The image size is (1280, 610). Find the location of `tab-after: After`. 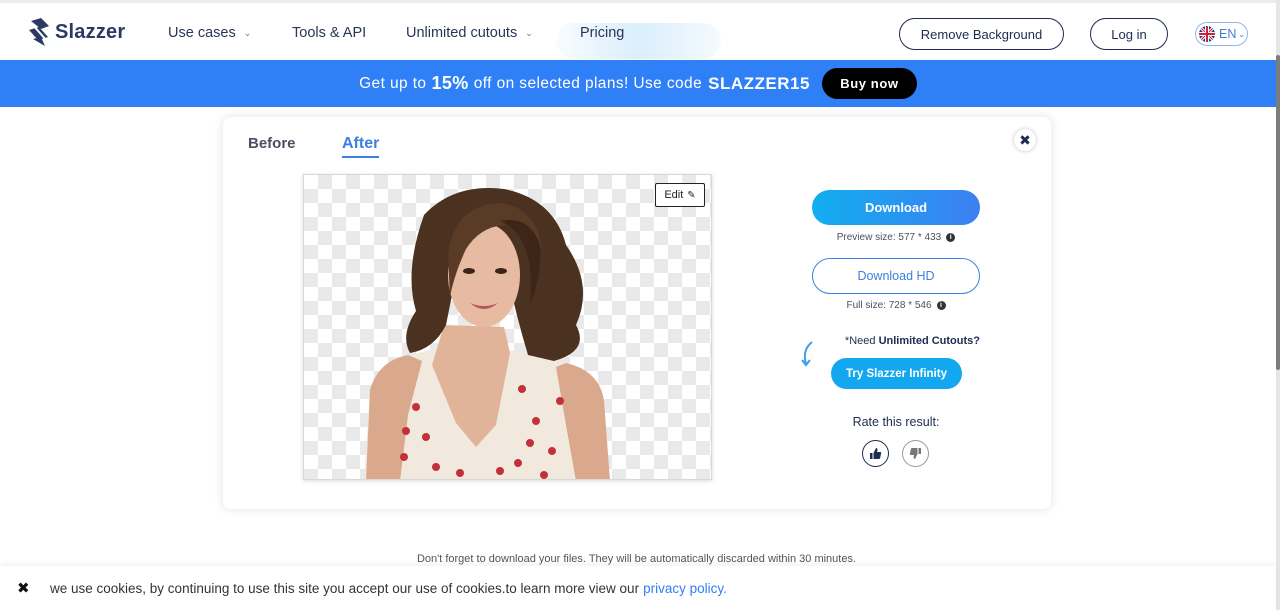

tab-after: After is located at coordinates (360, 144).